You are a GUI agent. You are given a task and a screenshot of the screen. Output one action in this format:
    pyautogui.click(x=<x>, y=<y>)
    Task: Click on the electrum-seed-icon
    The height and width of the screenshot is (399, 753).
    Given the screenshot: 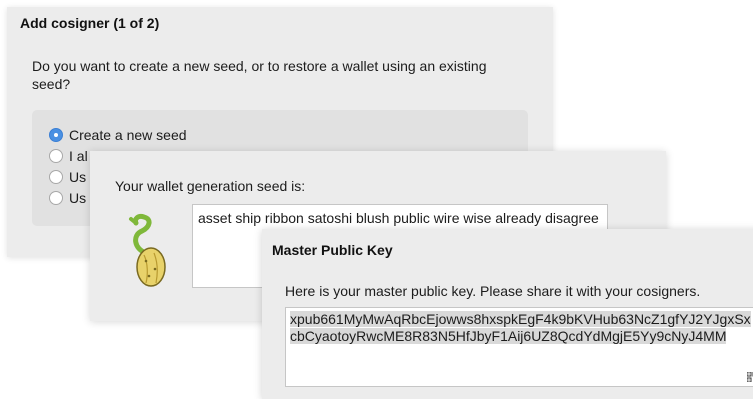 What is the action you would take?
    pyautogui.click(x=147, y=250)
    